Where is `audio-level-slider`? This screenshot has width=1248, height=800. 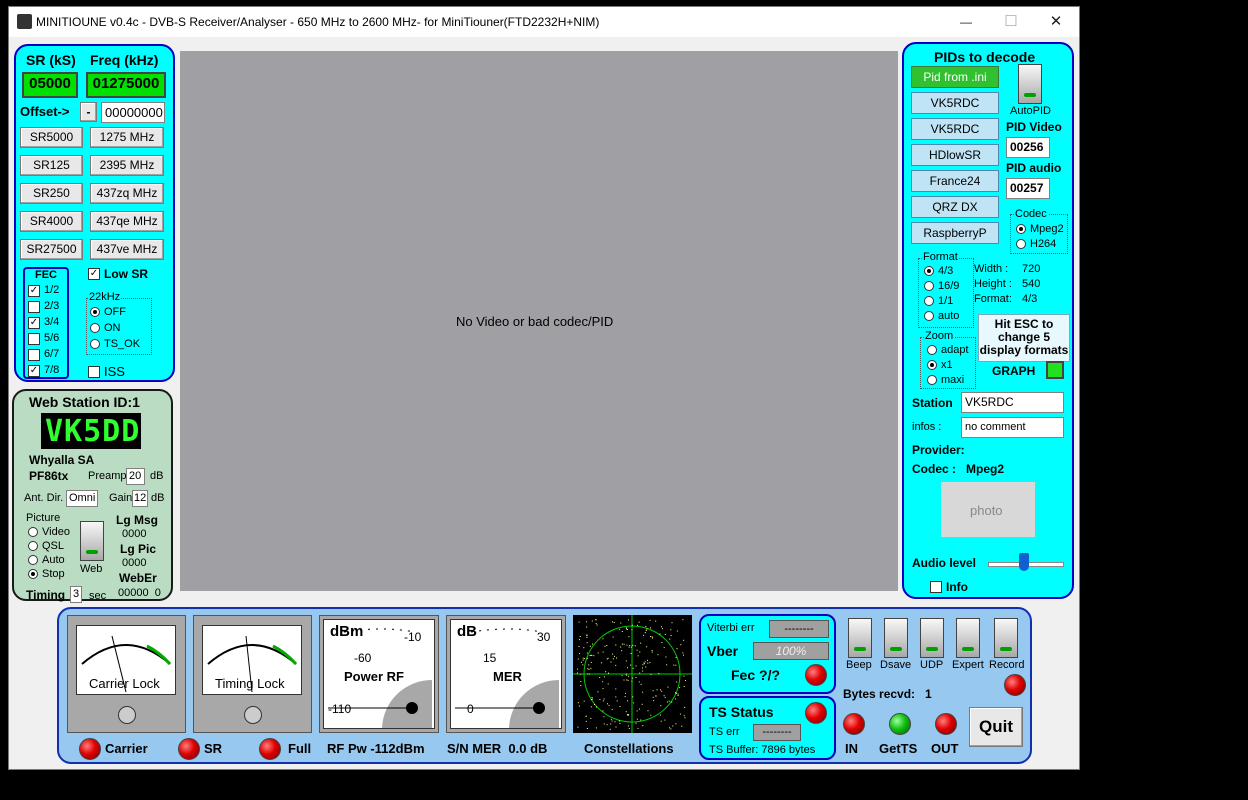
audio-level-slider is located at coordinates (1024, 562).